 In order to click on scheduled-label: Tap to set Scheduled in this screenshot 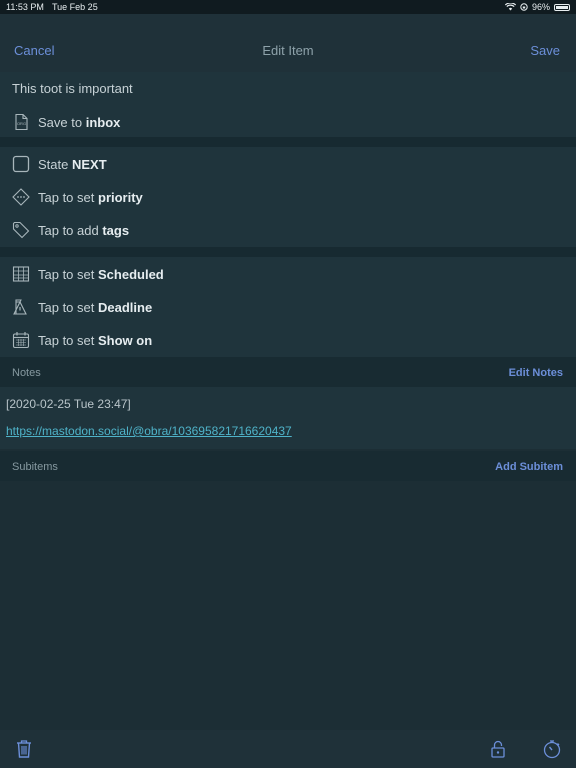, I will do `click(101, 274)`.